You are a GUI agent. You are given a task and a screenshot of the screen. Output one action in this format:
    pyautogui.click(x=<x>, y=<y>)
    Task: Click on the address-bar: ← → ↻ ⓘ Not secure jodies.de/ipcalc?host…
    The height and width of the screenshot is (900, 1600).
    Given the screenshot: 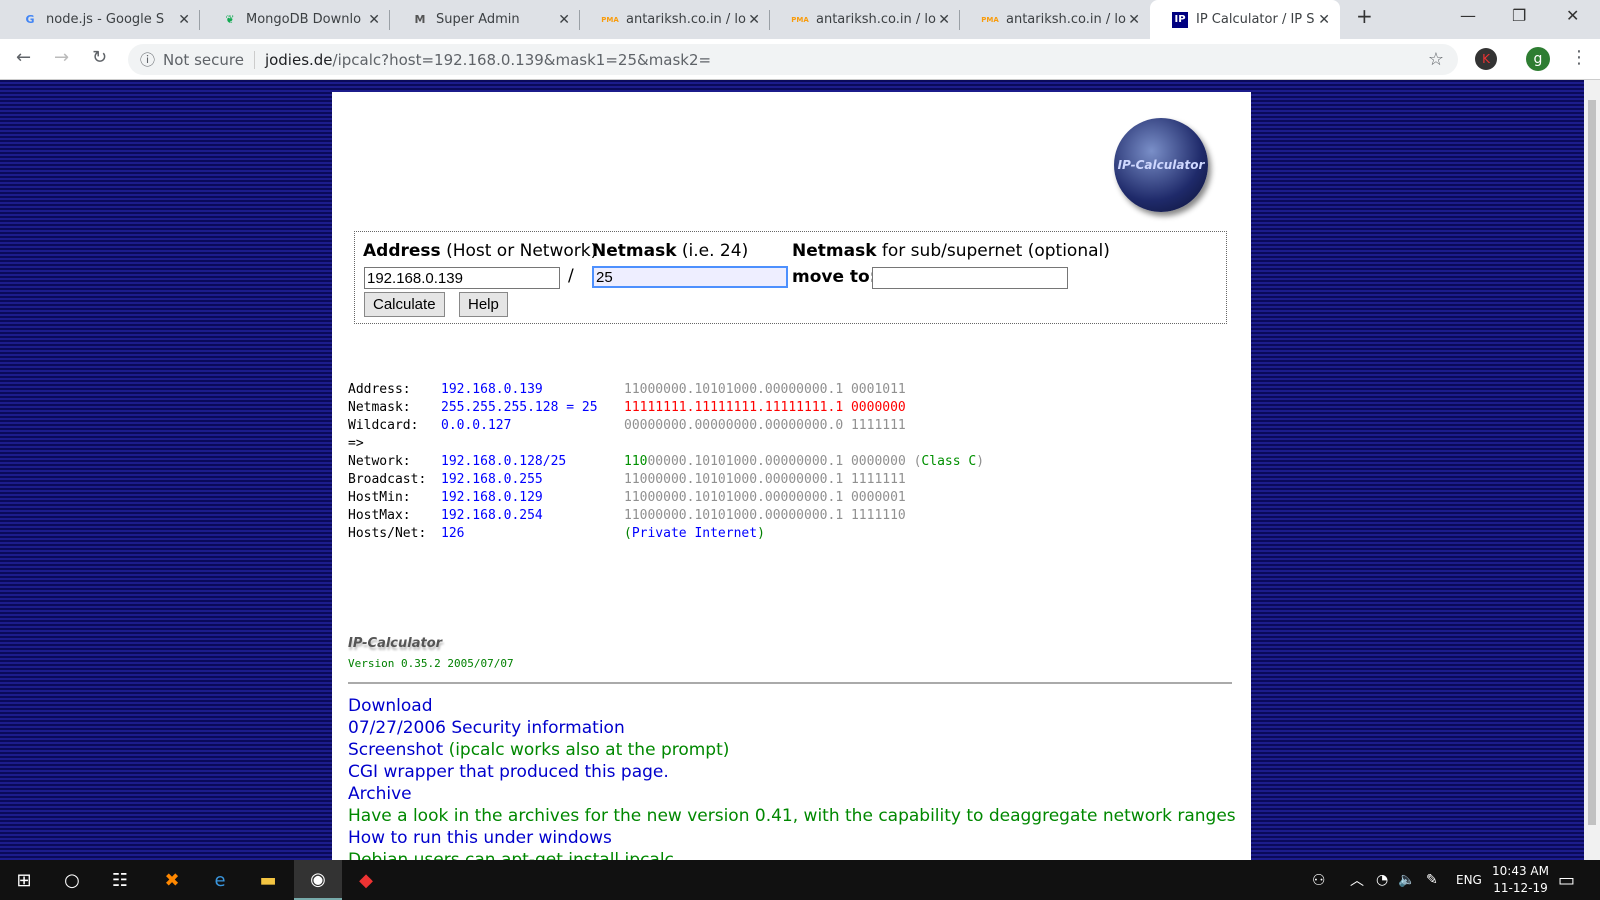 What is the action you would take?
    pyautogui.click(x=800, y=59)
    